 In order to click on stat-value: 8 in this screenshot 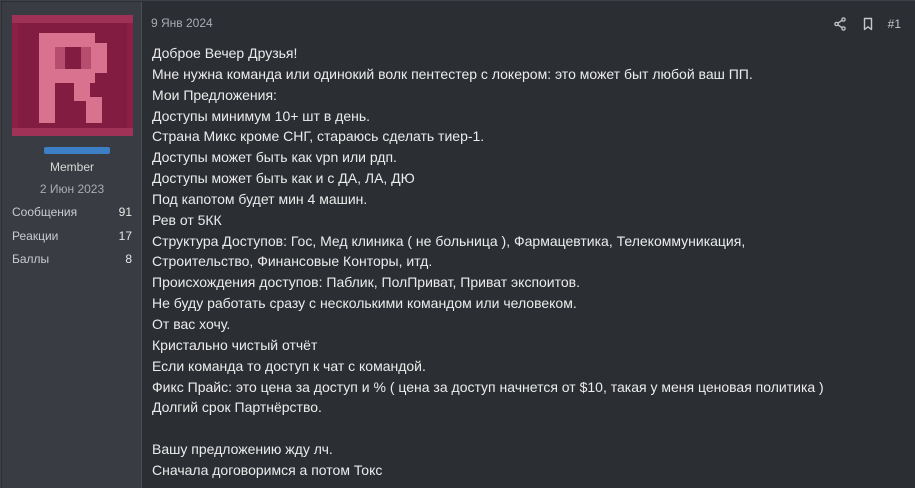, I will do `click(128, 259)`.